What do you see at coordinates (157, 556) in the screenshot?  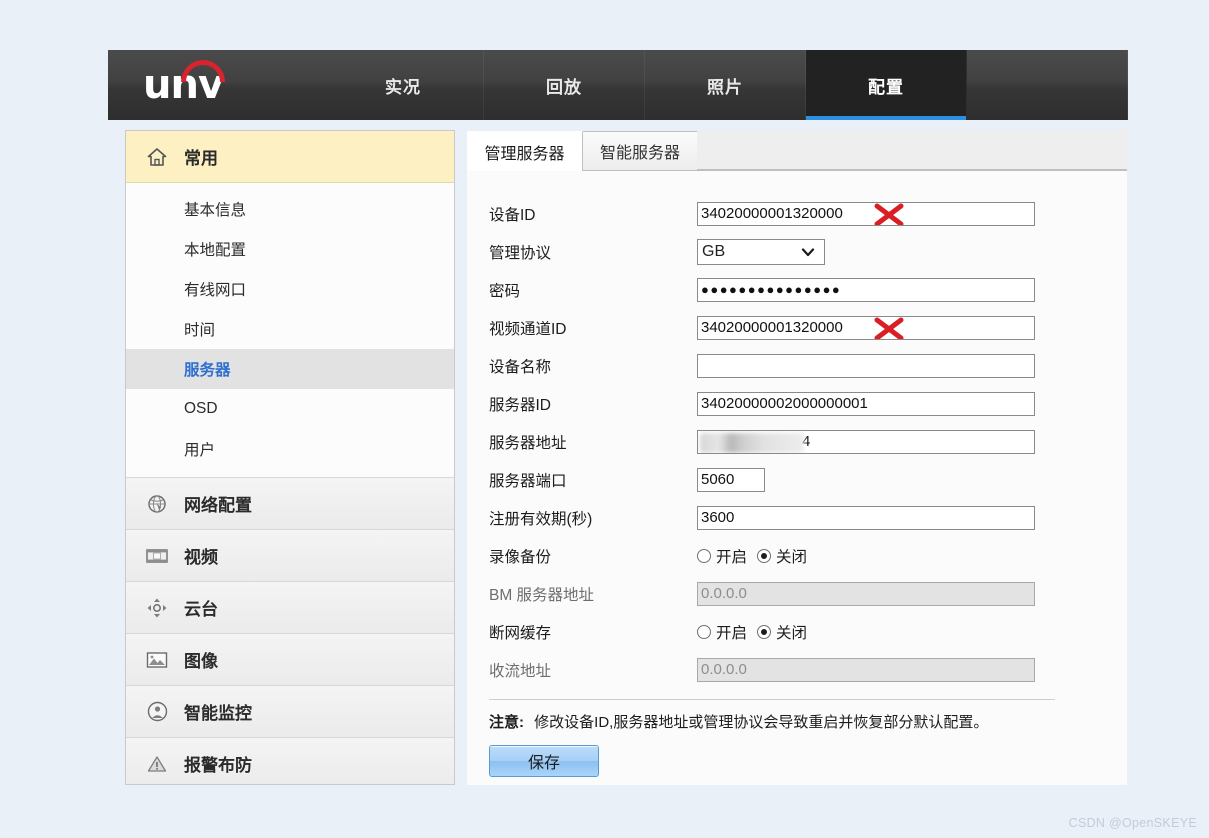 I see `film-icon` at bounding box center [157, 556].